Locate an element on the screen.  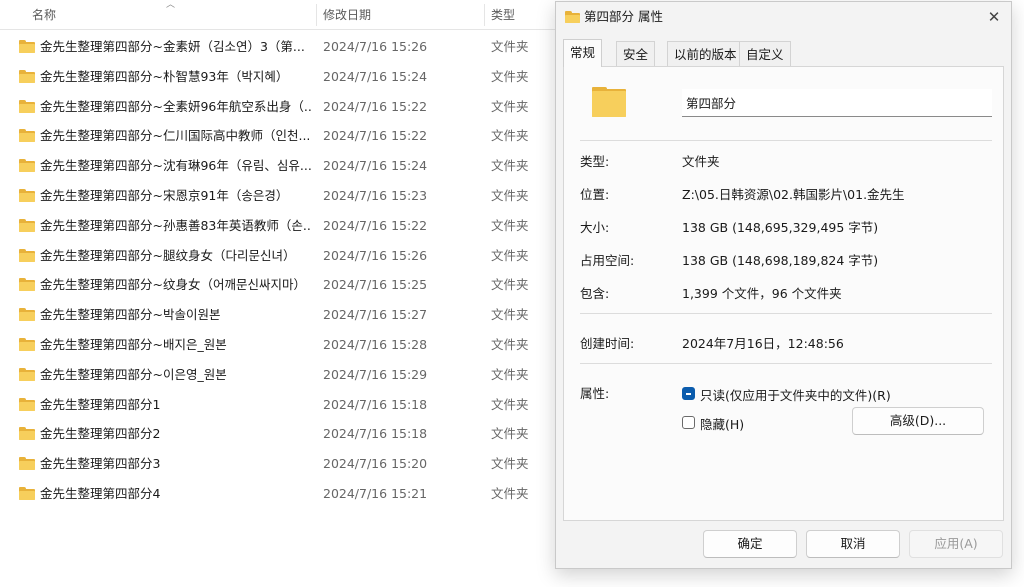
cancel-button: 取消 is located at coordinates (853, 544).